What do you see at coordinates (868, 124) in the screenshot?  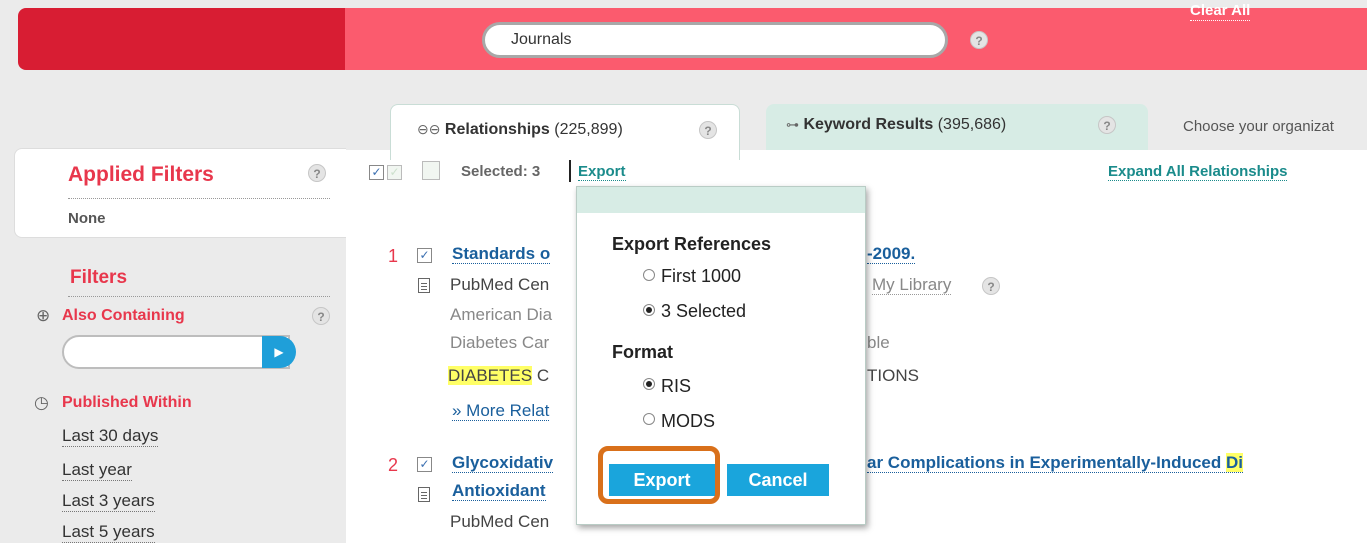 I see `tab-keyword-label: Keyword Results` at bounding box center [868, 124].